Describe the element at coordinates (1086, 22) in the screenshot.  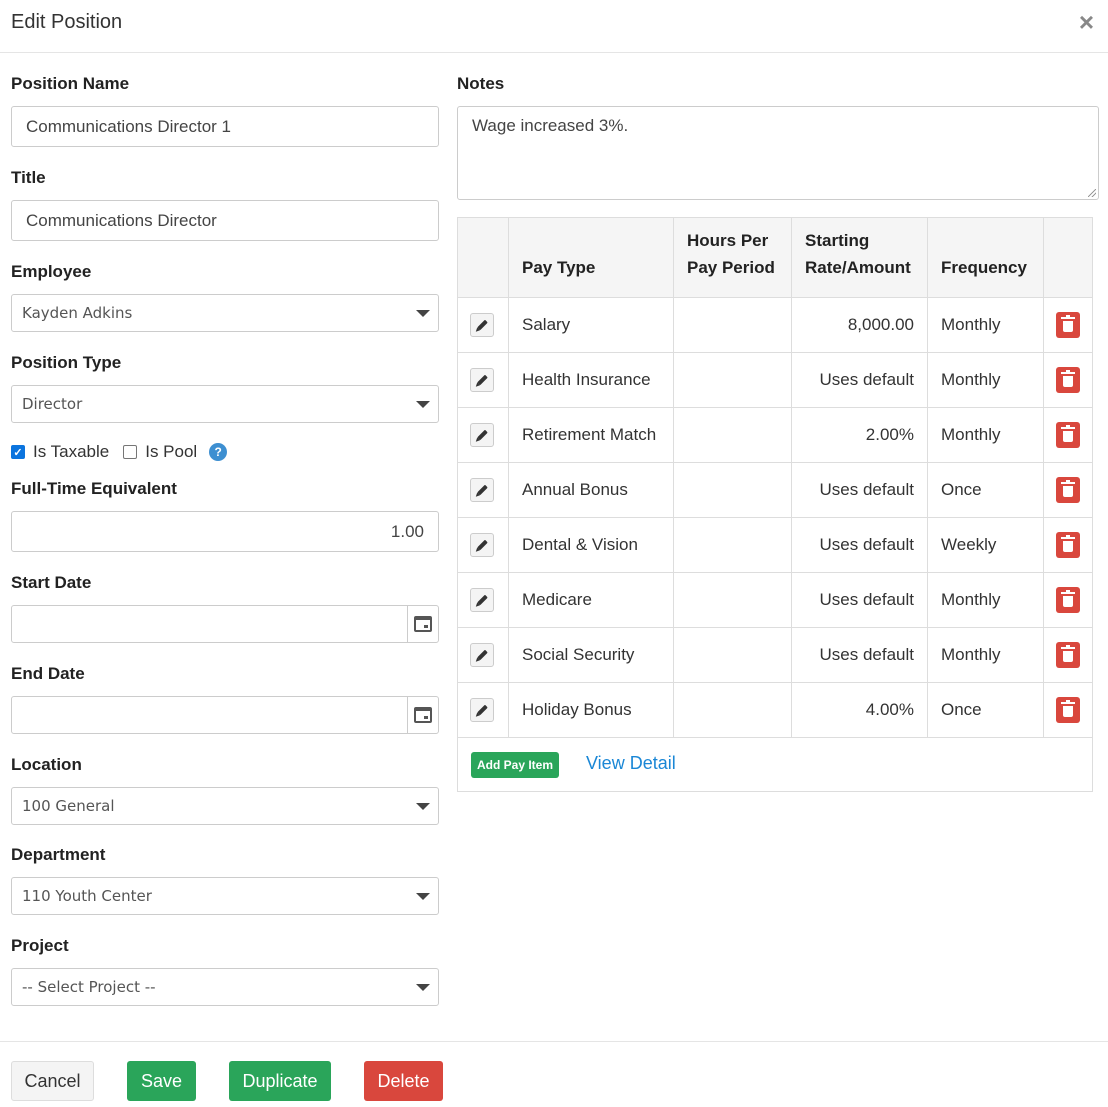
I see `close-icon: ×` at that location.